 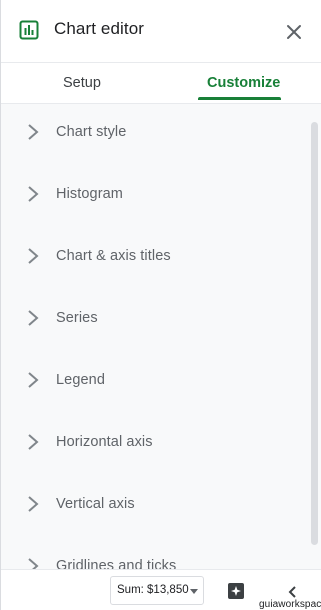 I want to click on section-chart-style: Chart style, so click(x=153, y=135).